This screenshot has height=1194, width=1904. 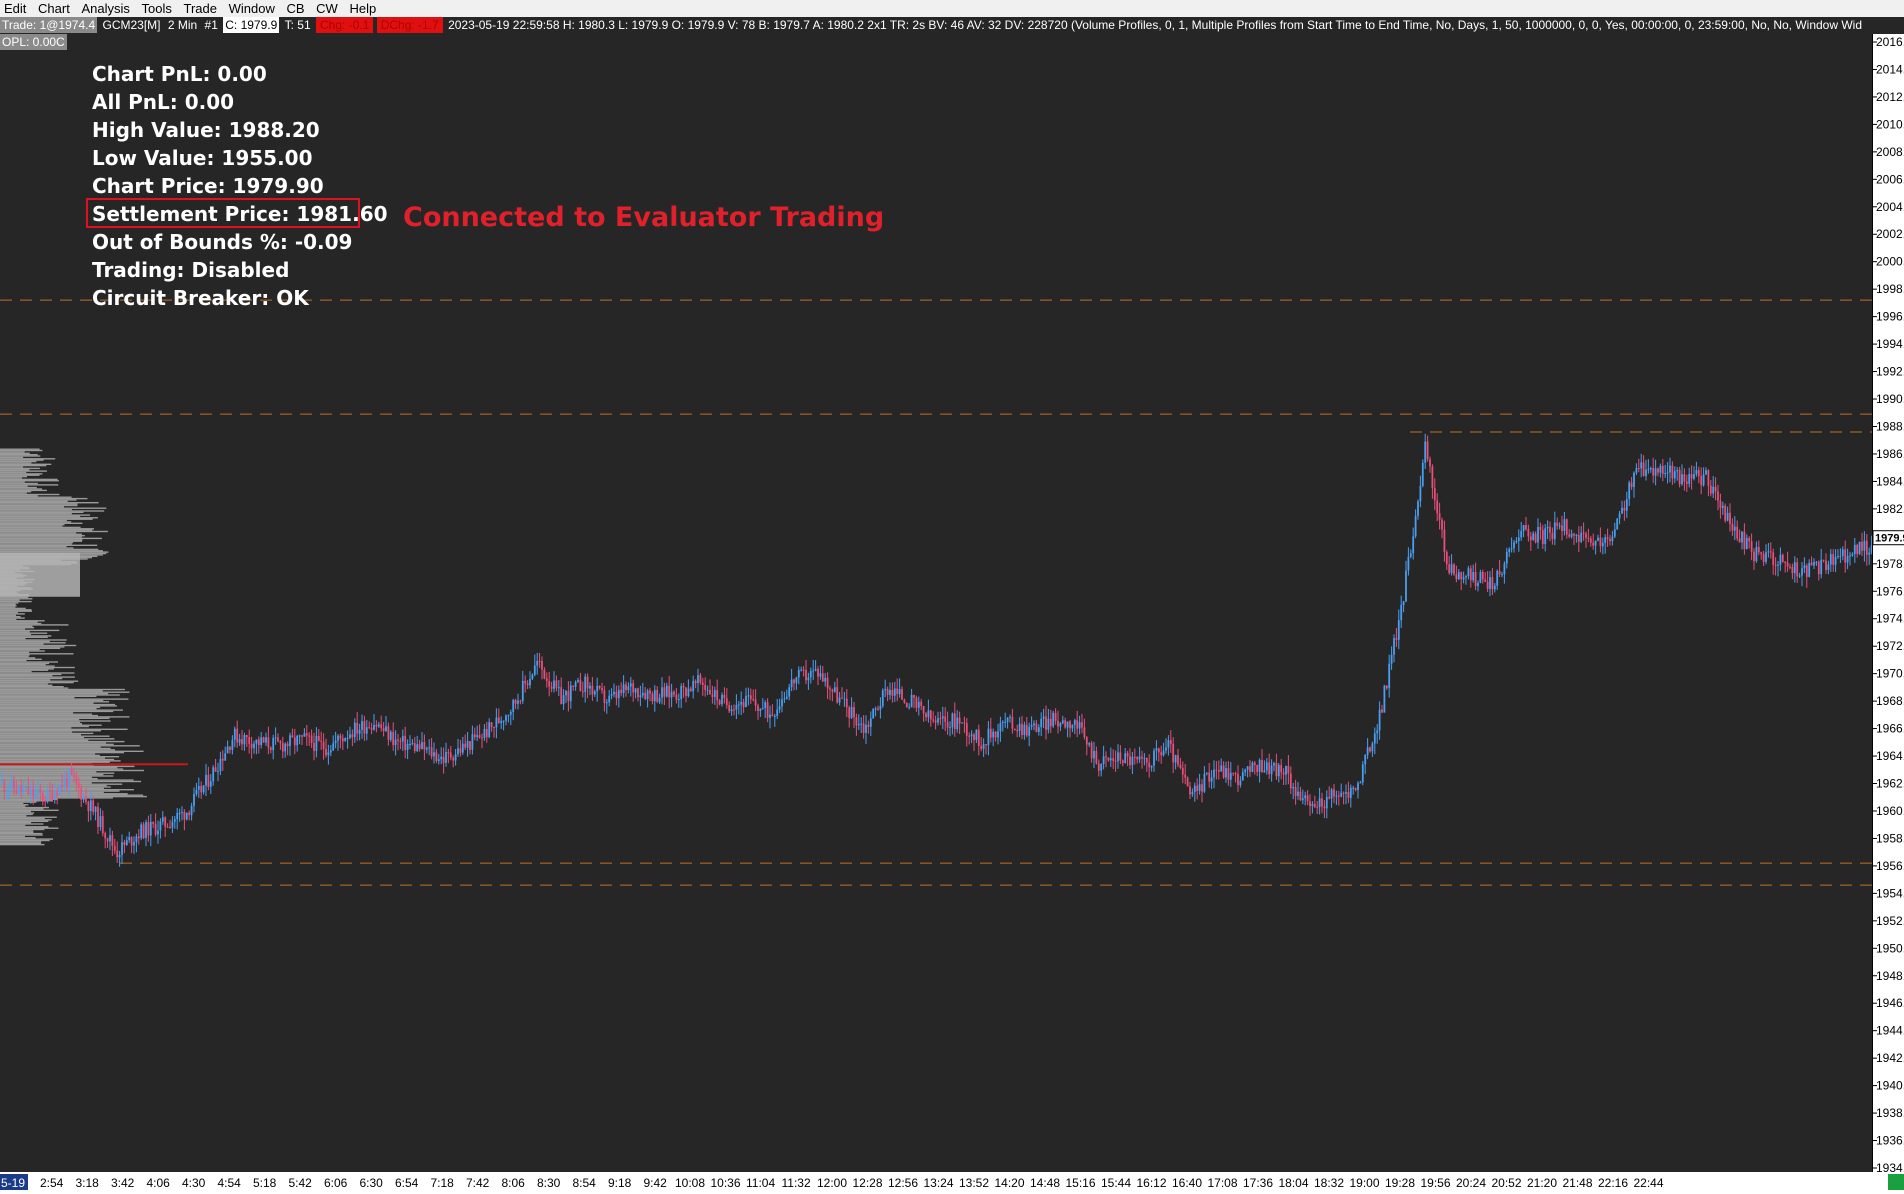 What do you see at coordinates (15, 8) in the screenshot?
I see `menu-edit: Edit` at bounding box center [15, 8].